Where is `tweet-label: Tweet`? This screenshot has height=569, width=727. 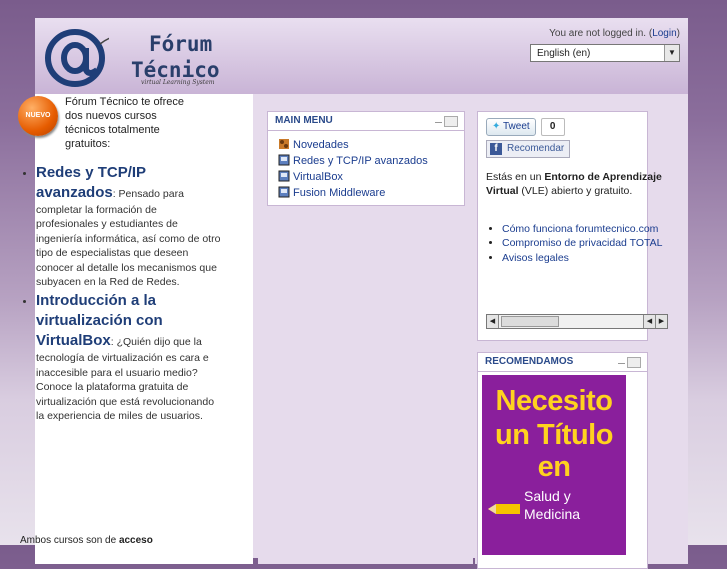 tweet-label: Tweet is located at coordinates (516, 126).